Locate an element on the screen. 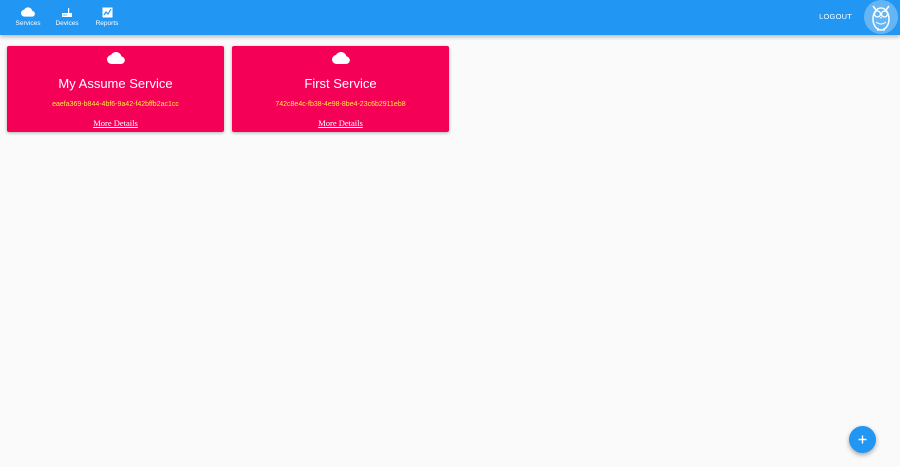 Image resolution: width=900 pixels, height=467 pixels. owl-logo-icon is located at coordinates (881, 18).